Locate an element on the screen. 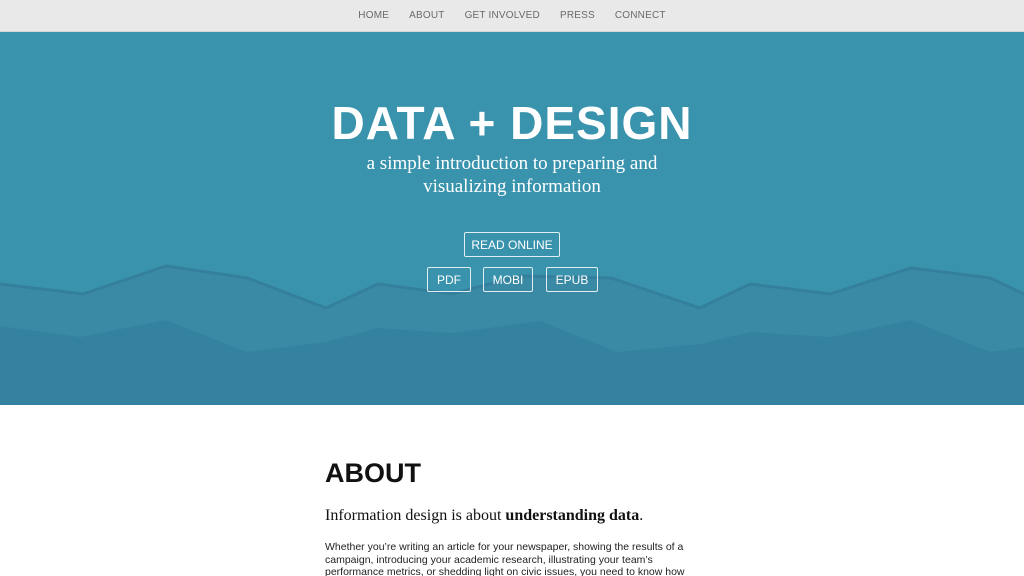 This screenshot has height=576, width=1024. mobi-download-button: MOBI is located at coordinates (508, 279).